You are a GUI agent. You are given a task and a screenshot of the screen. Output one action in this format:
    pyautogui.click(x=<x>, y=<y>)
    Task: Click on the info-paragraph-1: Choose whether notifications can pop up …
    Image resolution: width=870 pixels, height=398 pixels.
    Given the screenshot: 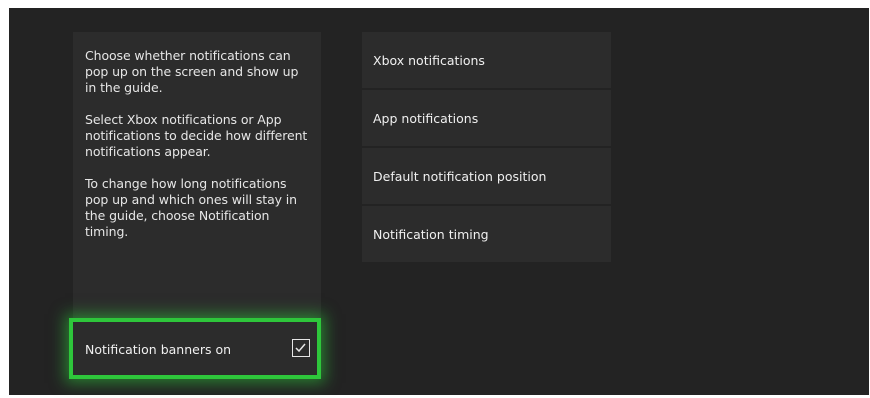 What is the action you would take?
    pyautogui.click(x=192, y=71)
    